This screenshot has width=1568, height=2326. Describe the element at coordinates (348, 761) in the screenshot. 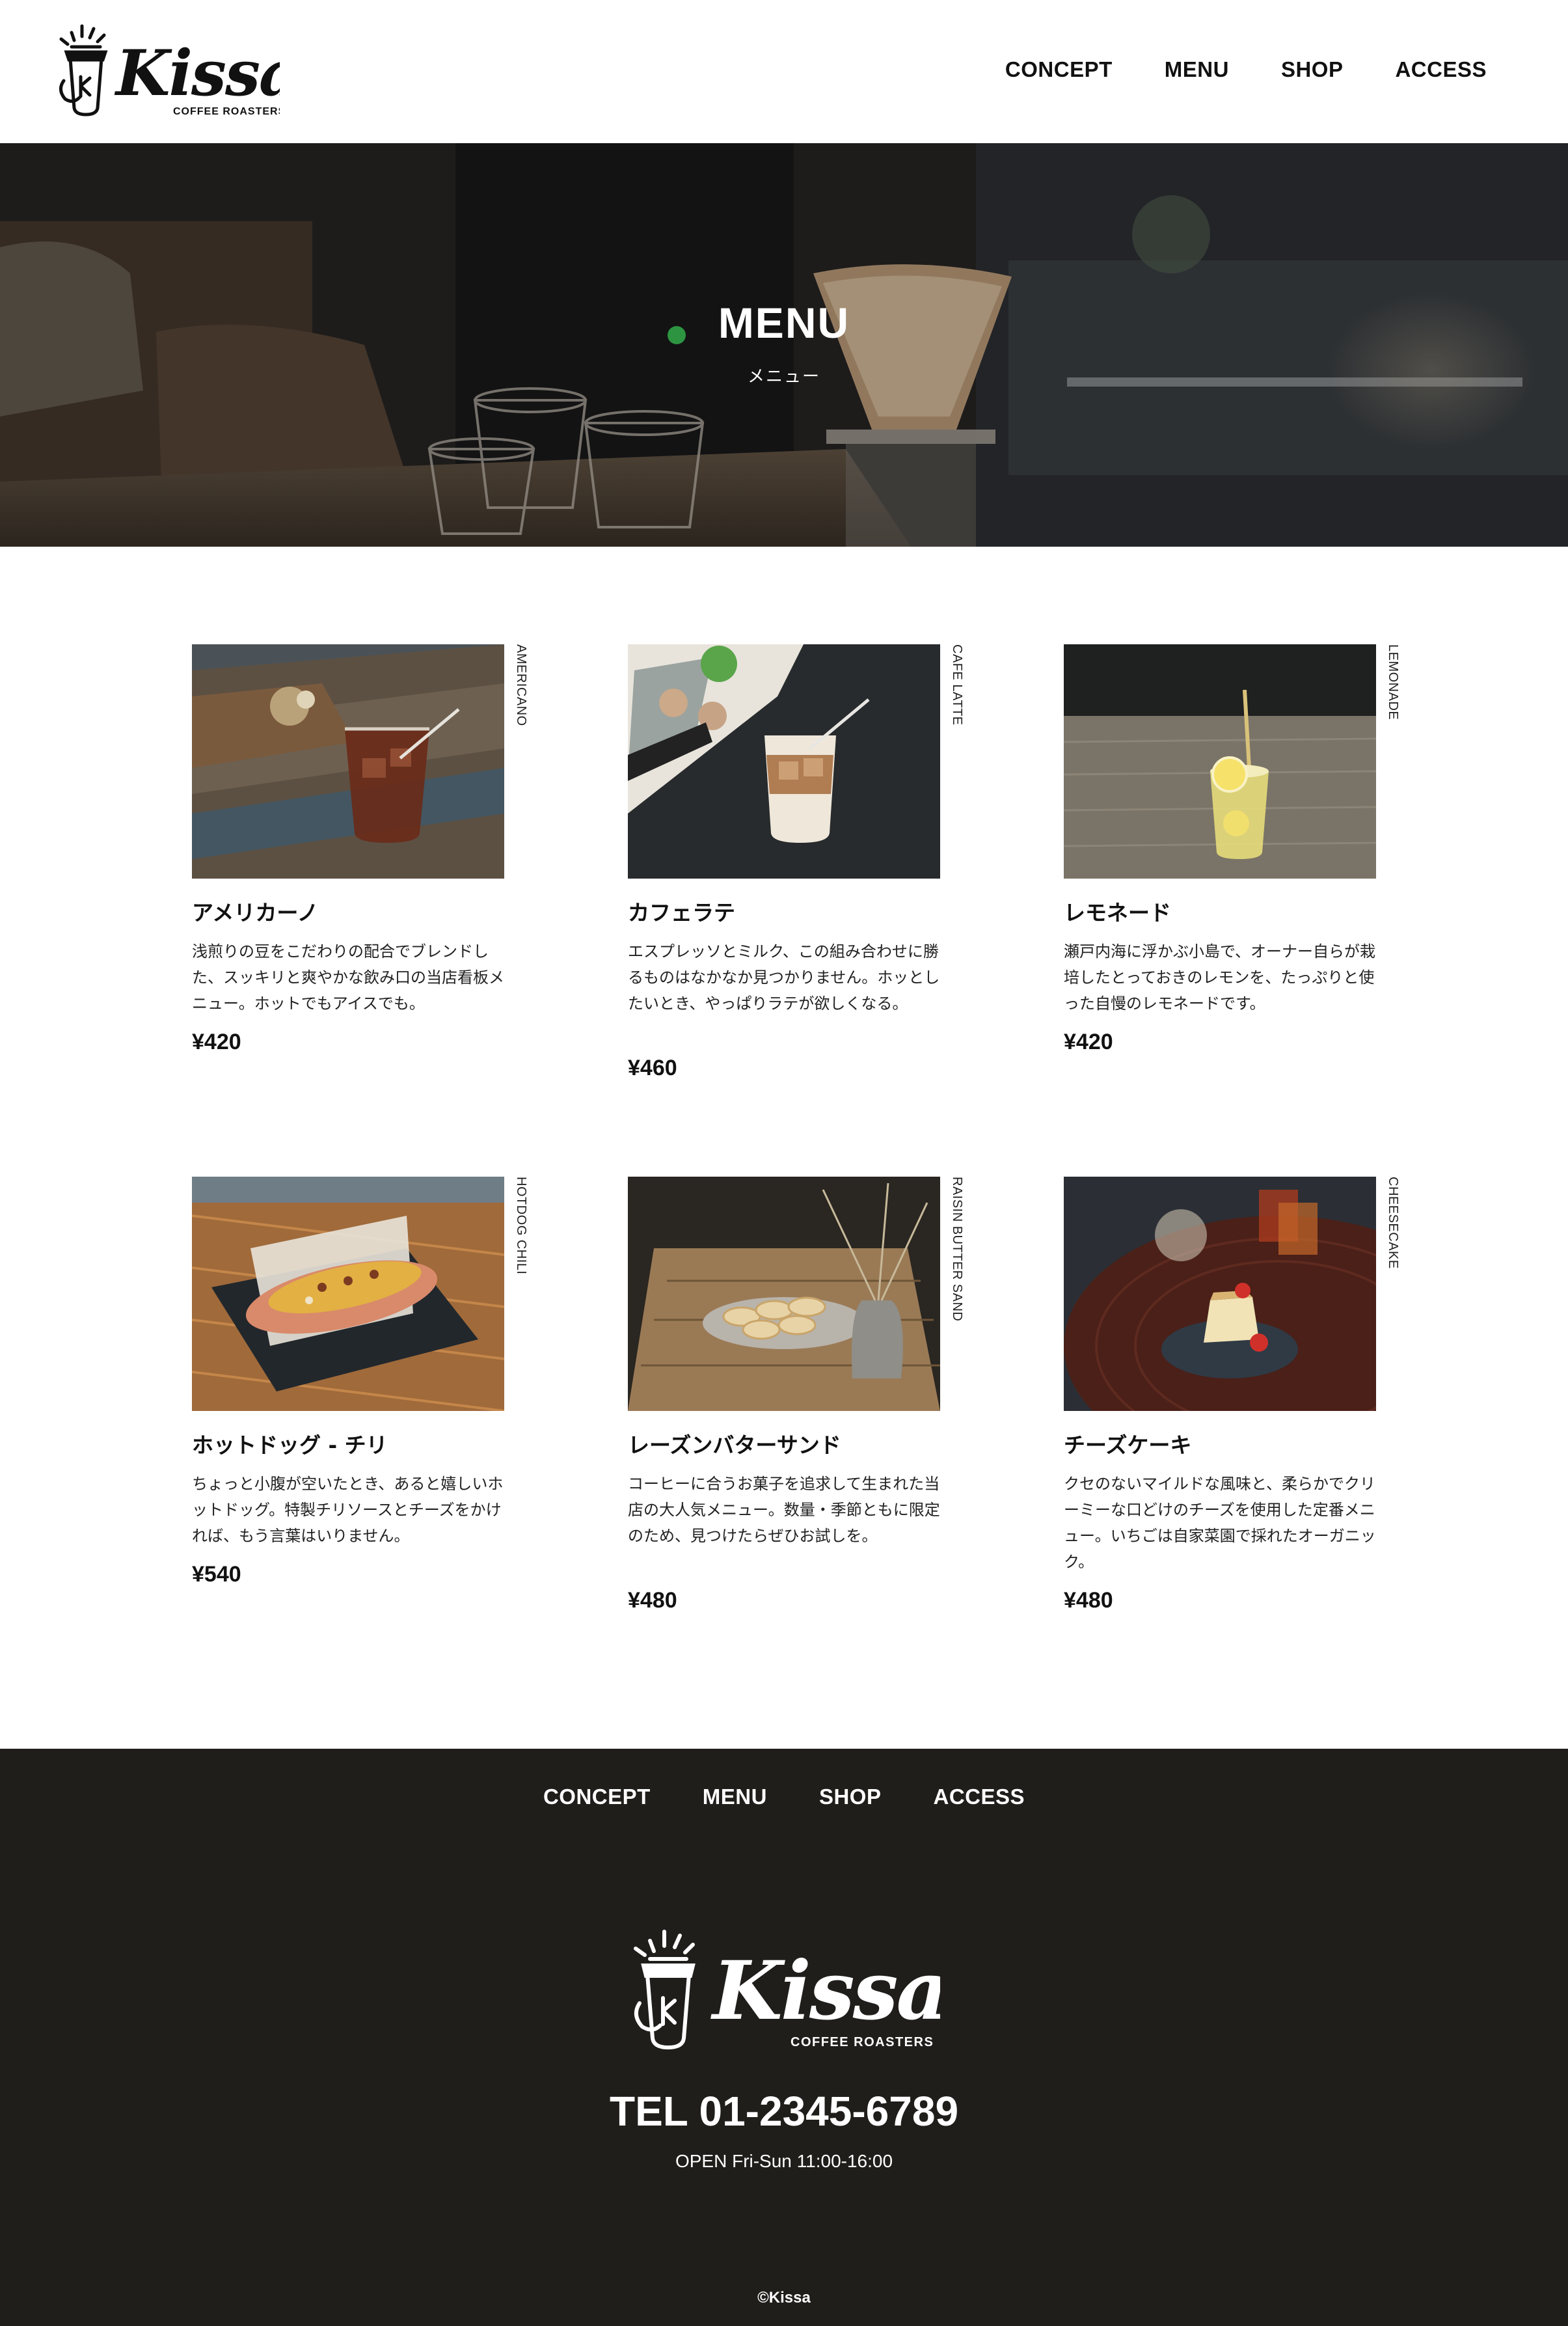

I see `americano-photo` at that location.